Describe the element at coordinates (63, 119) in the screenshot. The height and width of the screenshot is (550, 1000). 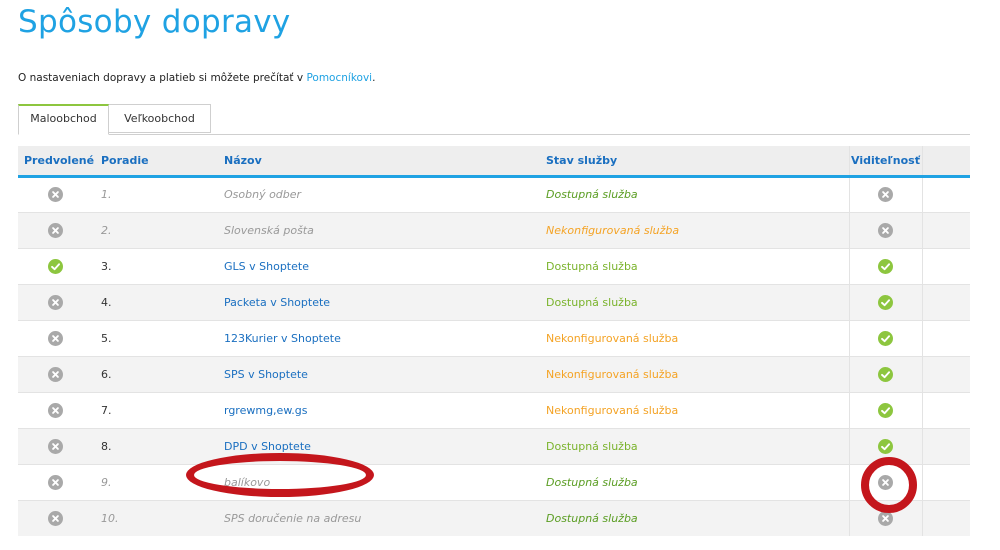
I see `tab-maloobchod: Maloobchod` at that location.